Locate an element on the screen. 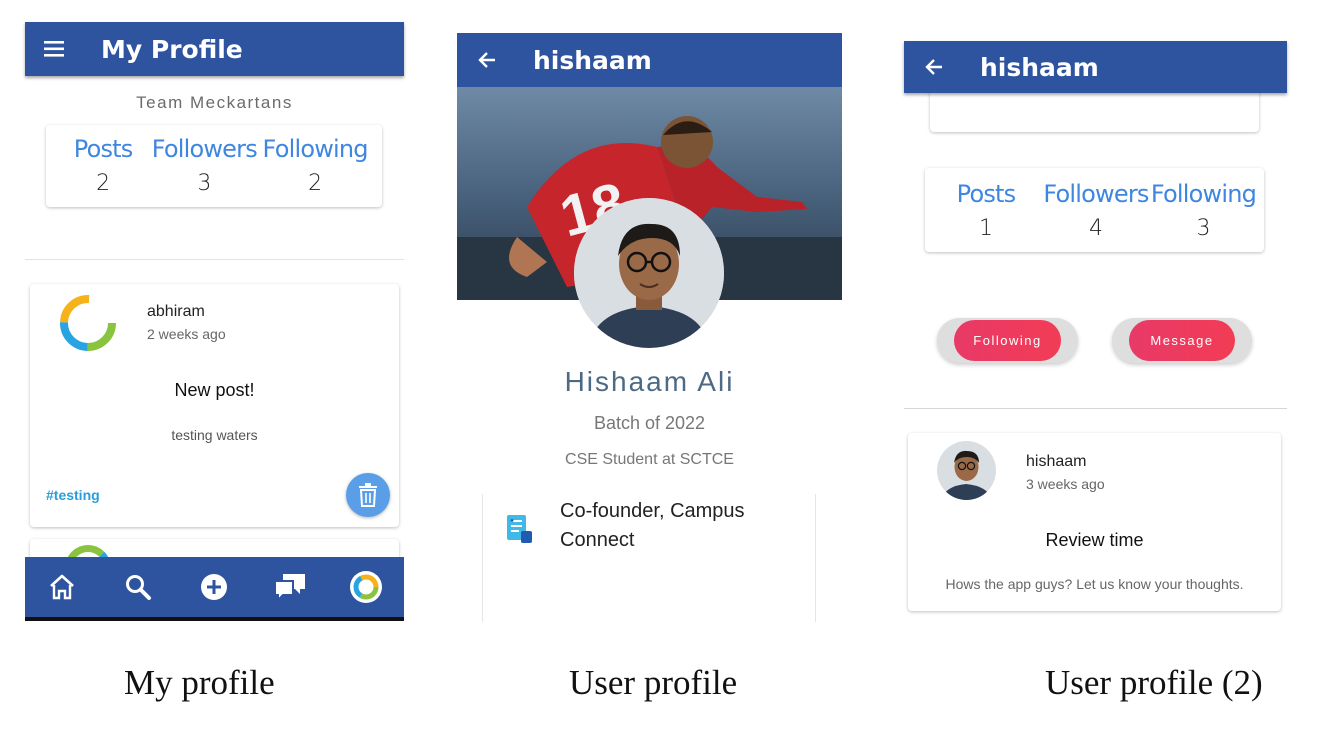 The height and width of the screenshot is (738, 1334). stats-card: Posts 1 Followers 4 Following 3 is located at coordinates (1094, 210).